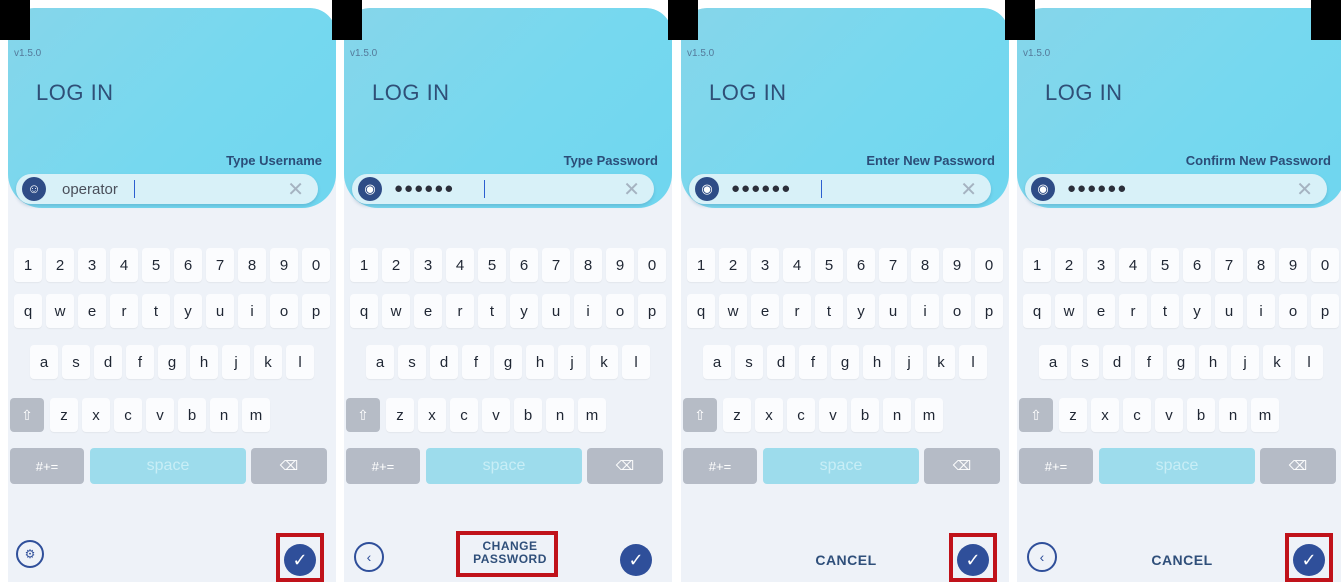 The height and width of the screenshot is (582, 1341). What do you see at coordinates (636, 560) in the screenshot?
I see `confirm-check-icon: ✓` at bounding box center [636, 560].